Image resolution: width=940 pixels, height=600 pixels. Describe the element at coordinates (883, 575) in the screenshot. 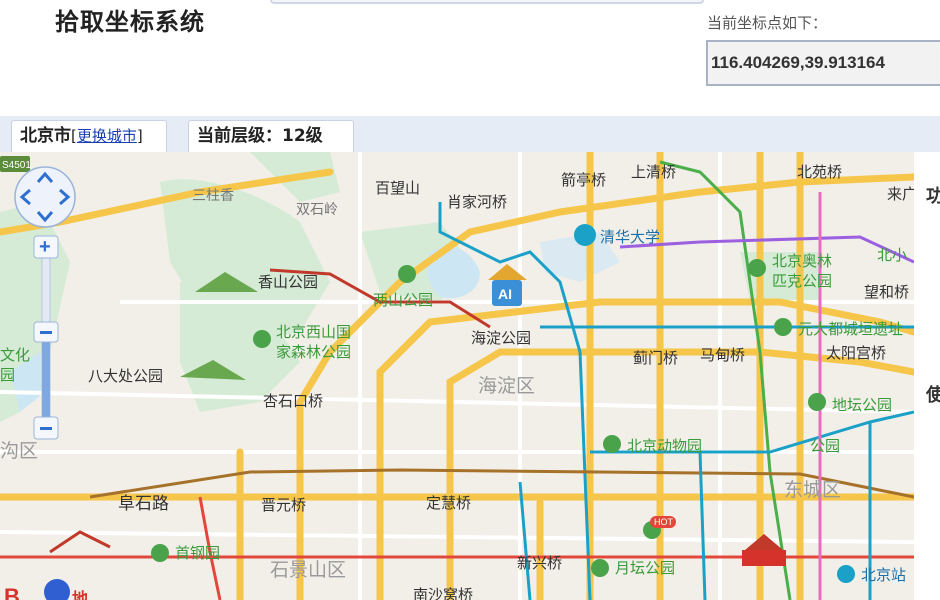

I see `label-beijingzhan: 北京站` at that location.